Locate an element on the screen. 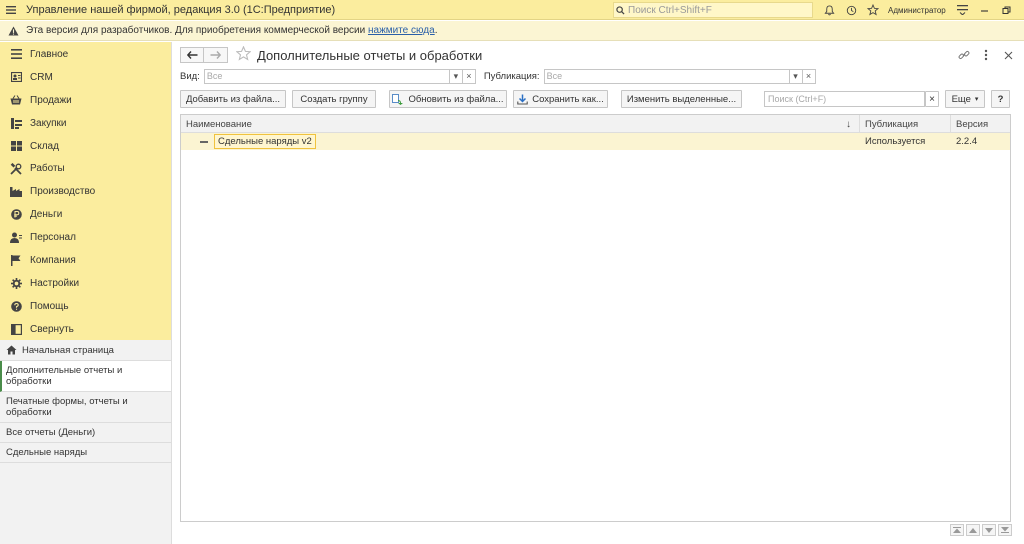  filter-kind-value: Все is located at coordinates (214, 76).